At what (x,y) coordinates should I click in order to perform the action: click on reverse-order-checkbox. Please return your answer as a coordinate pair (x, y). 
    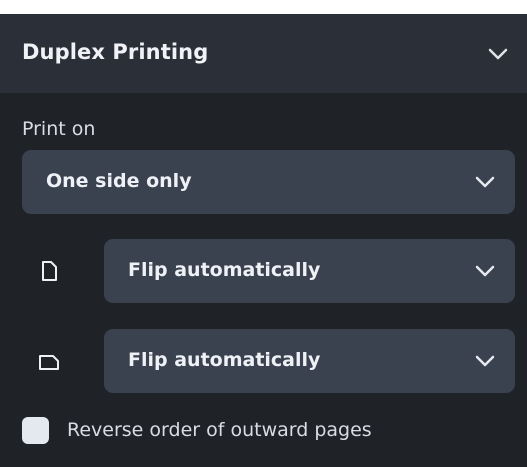
    Looking at the image, I should click on (35, 430).